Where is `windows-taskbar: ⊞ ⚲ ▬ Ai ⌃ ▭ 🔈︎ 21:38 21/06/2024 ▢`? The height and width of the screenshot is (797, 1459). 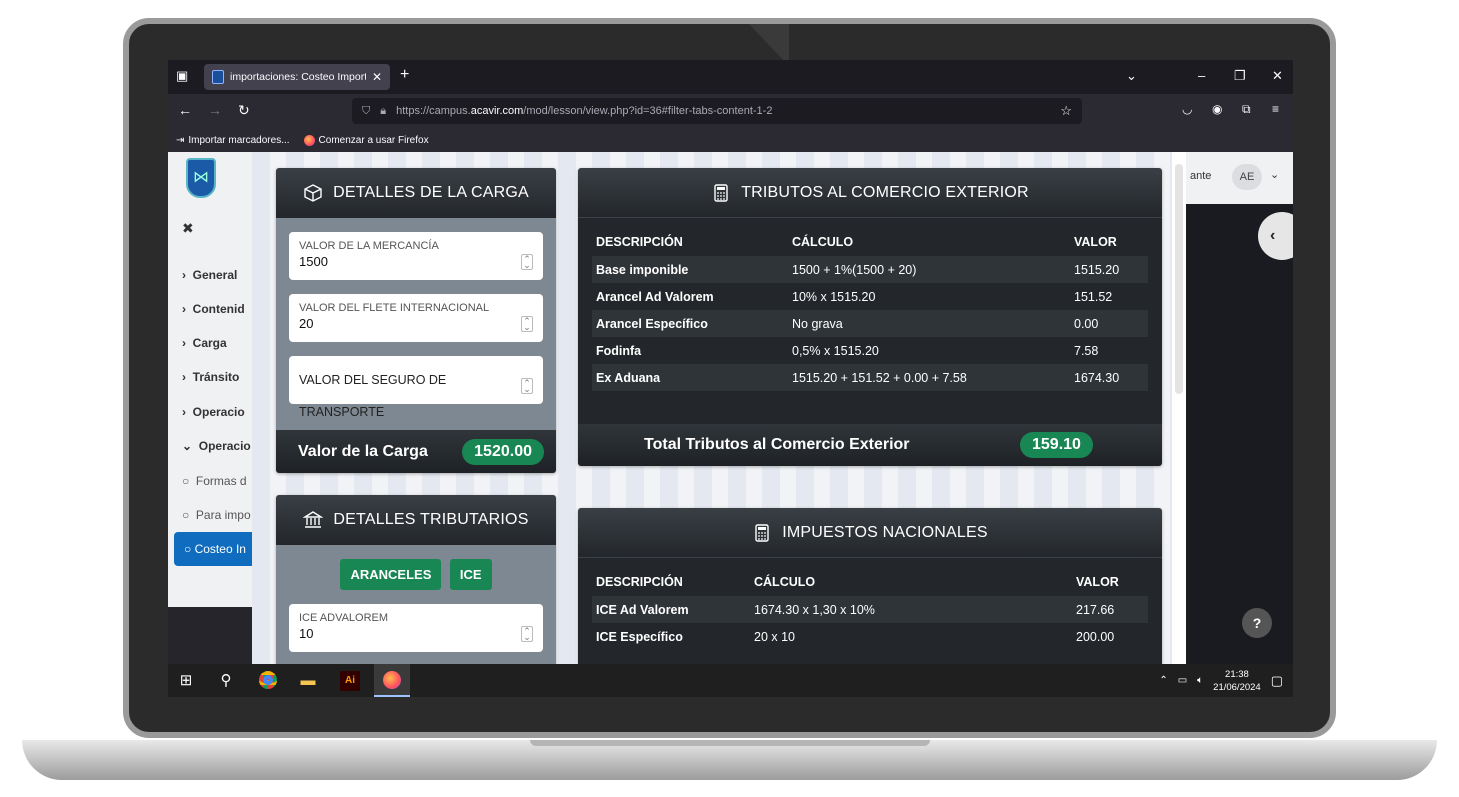 windows-taskbar: ⊞ ⚲ ▬ Ai ⌃ ▭ 🔈︎ 21:38 21/06/2024 ▢ is located at coordinates (730, 680).